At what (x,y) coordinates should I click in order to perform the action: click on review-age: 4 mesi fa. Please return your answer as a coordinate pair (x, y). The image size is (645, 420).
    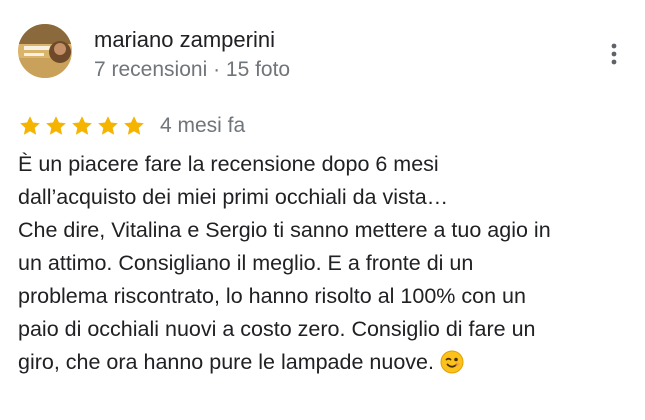
    Looking at the image, I should click on (203, 125).